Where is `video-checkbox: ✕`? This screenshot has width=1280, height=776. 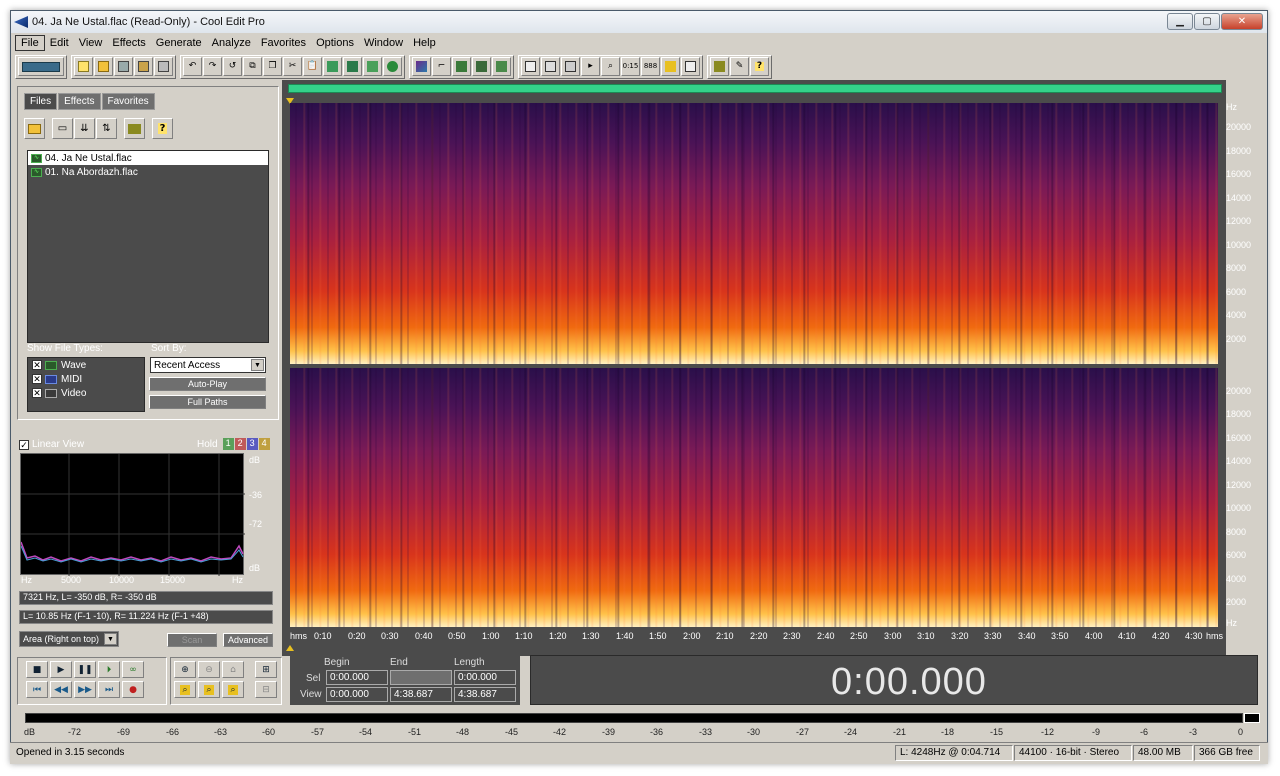
video-checkbox: ✕ is located at coordinates (37, 393).